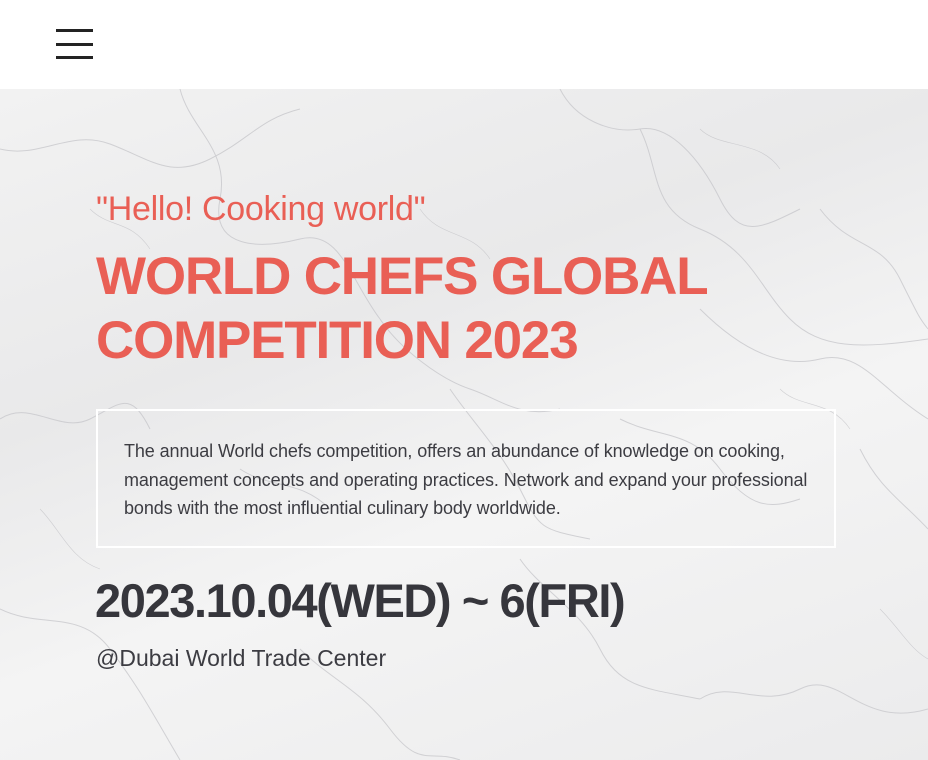 The height and width of the screenshot is (760, 928). What do you see at coordinates (402, 276) in the screenshot?
I see `title-line-1: WORLD CHEFS GLOBAL` at bounding box center [402, 276].